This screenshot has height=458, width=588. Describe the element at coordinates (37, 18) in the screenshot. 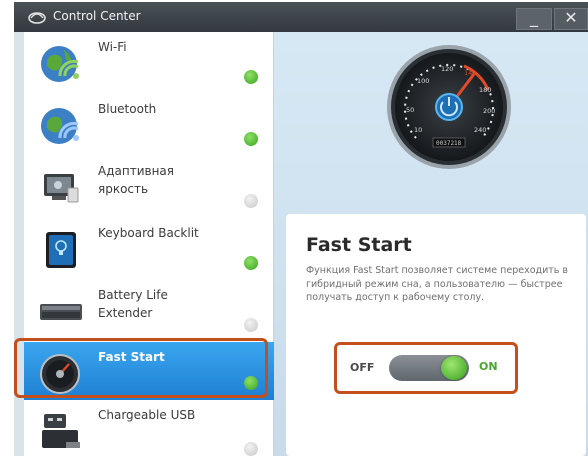

I see `app-icon` at that location.